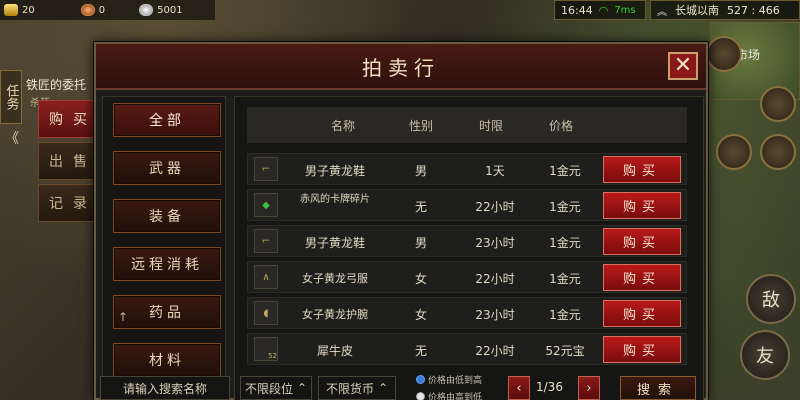 The width and height of the screenshot is (800, 400). I want to click on quest-title: 铁匠的委托, so click(56, 84).